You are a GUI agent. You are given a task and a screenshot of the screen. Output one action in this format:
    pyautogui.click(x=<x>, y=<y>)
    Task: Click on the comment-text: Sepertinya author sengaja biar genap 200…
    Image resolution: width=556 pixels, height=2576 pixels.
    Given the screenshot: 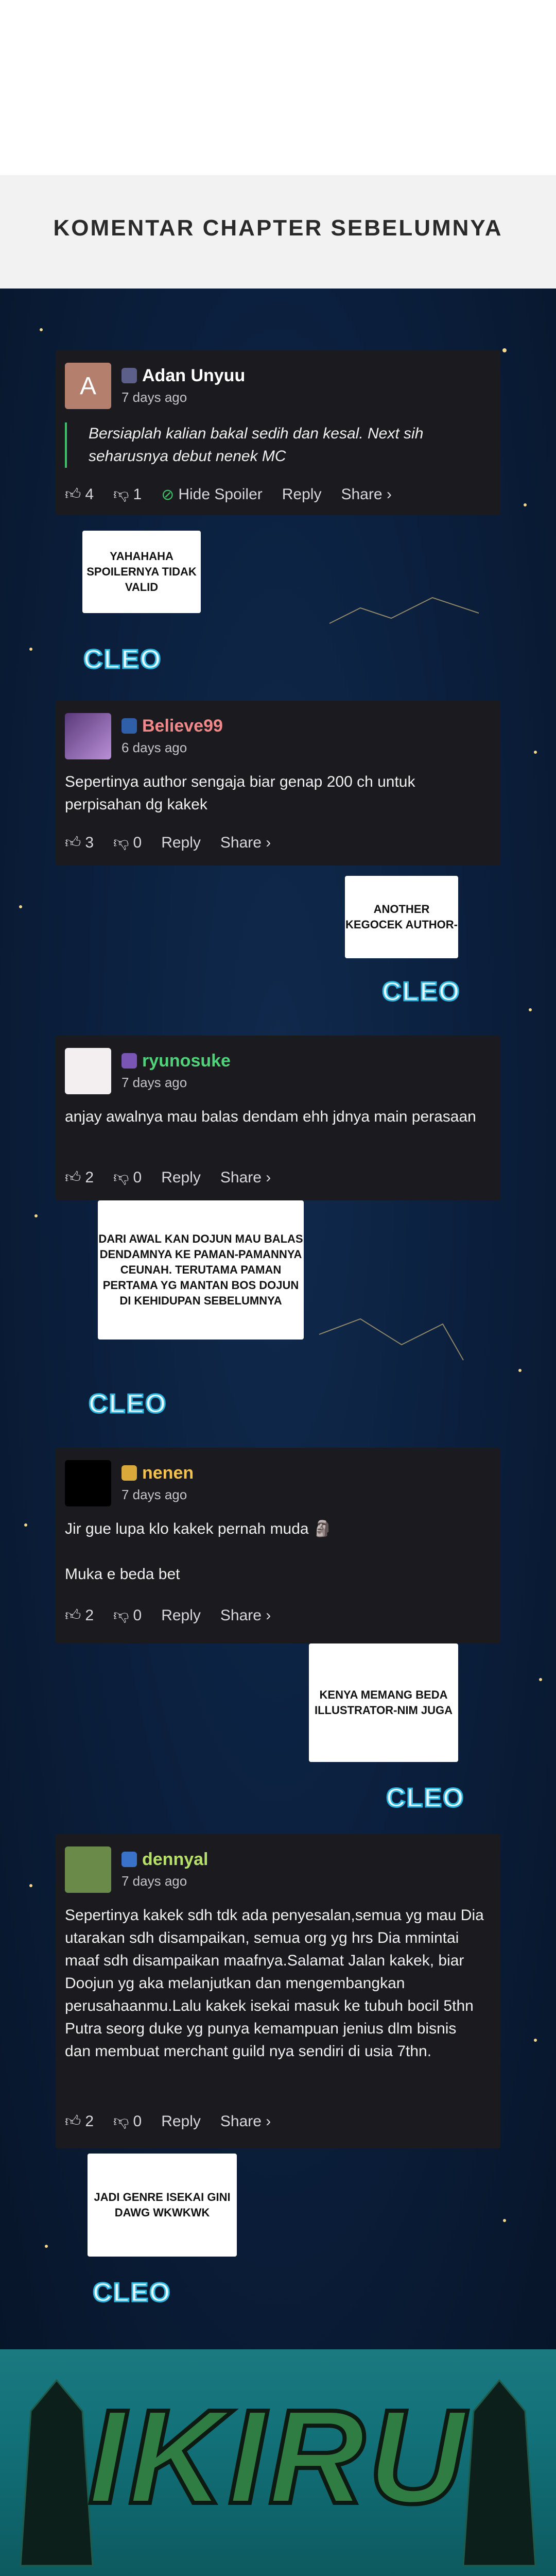 What is the action you would take?
    pyautogui.click(x=240, y=793)
    